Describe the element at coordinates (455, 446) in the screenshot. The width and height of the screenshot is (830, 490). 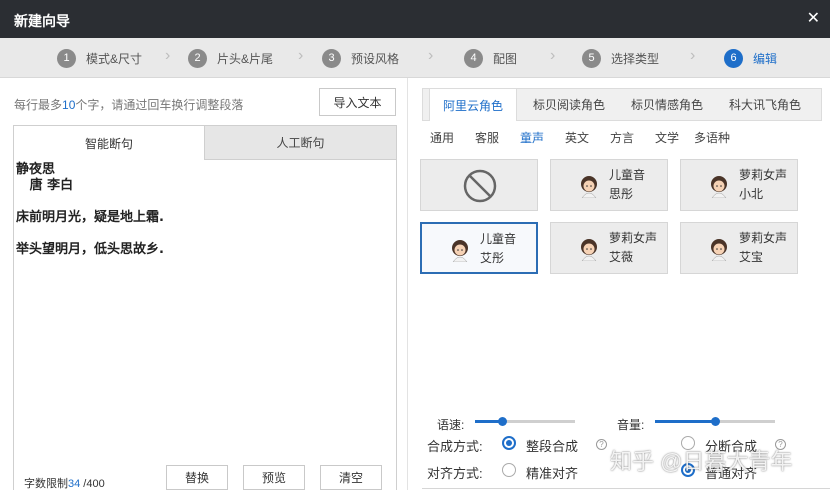
I see `synthesis-label: 合成方式:` at that location.